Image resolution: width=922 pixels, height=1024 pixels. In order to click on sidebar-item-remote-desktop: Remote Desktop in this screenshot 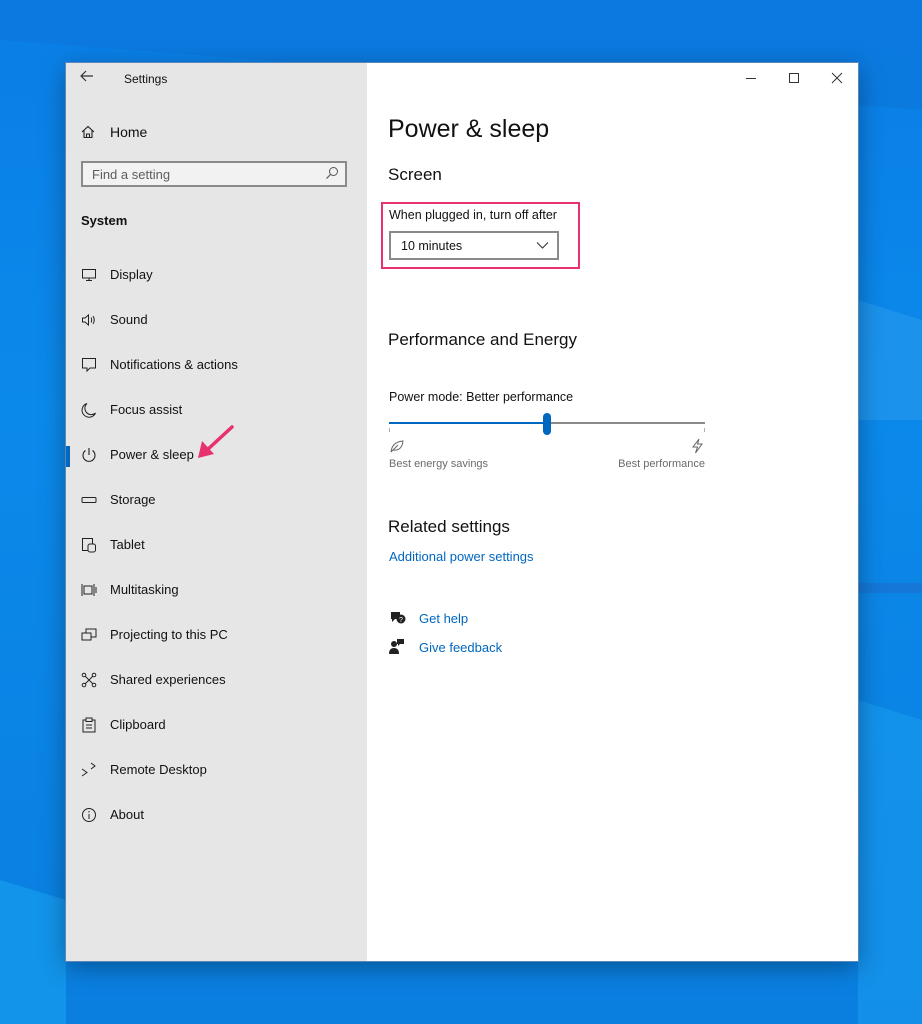, I will do `click(216, 770)`.